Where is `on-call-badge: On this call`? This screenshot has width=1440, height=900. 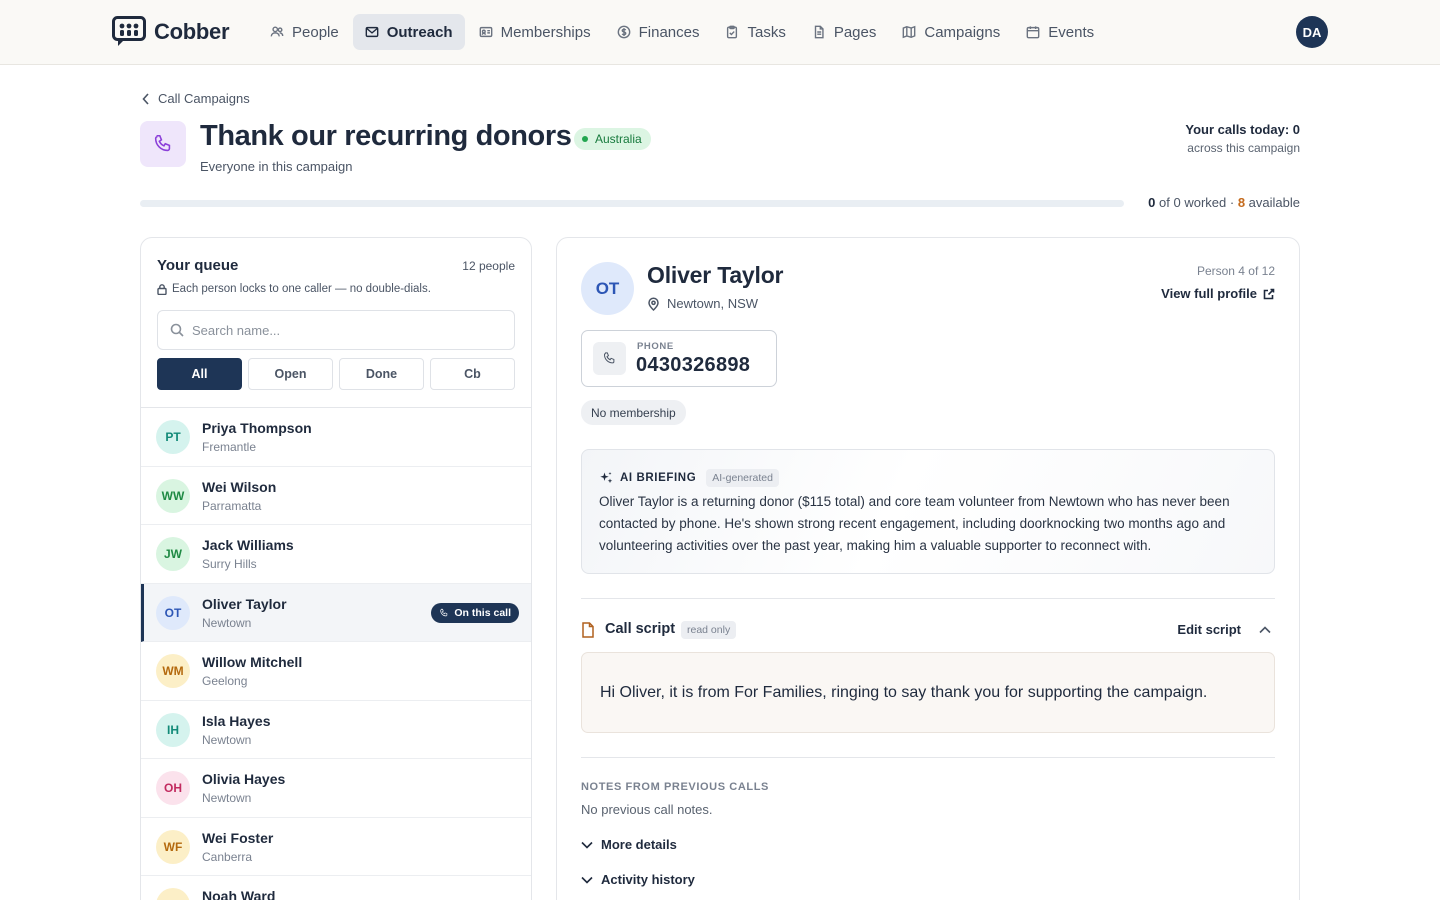 on-call-badge: On this call is located at coordinates (475, 612).